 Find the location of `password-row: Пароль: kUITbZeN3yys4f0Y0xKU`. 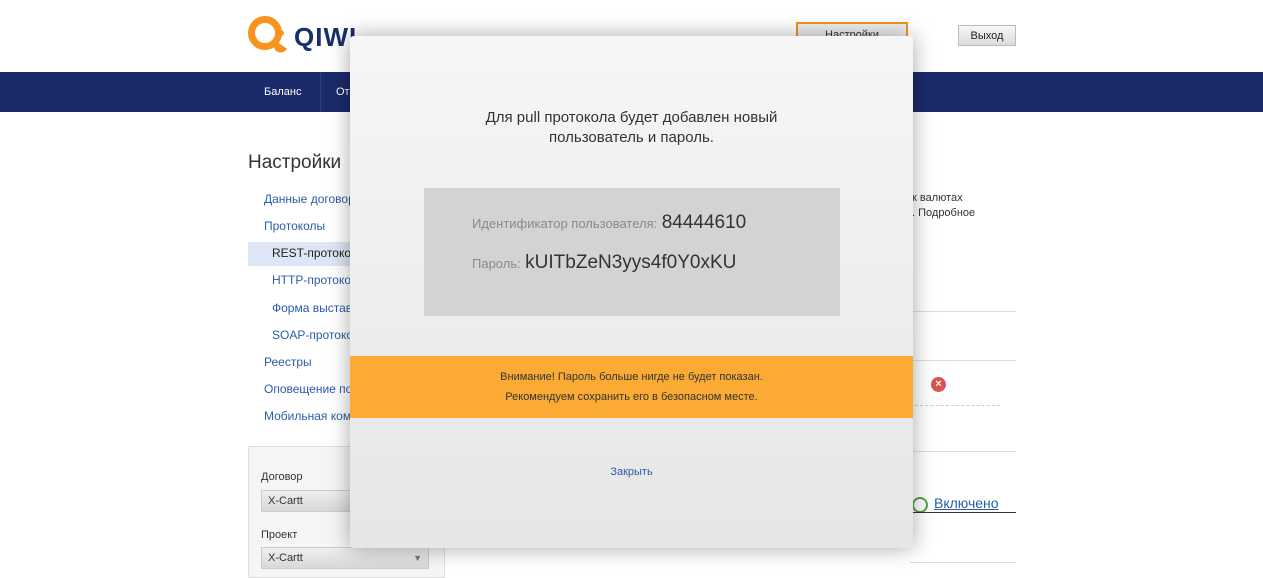

password-row: Пароль: kUITbZeN3yys4f0Y0xKU is located at coordinates (604, 263).